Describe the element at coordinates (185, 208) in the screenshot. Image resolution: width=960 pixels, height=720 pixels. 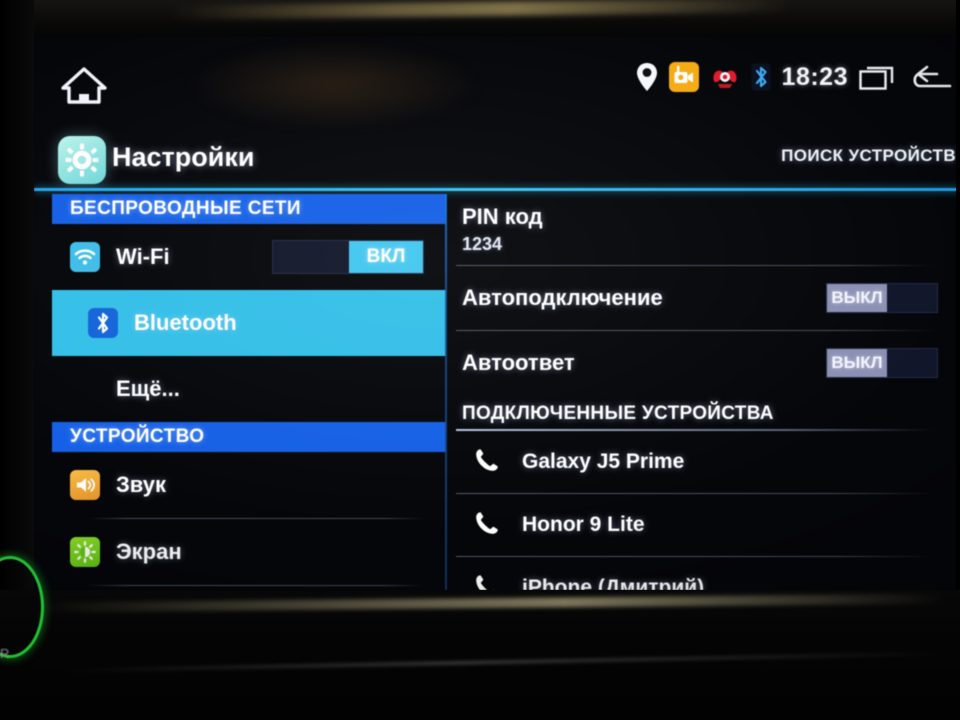
I see `section-header-wireless-label: БЕСПРОВОДНЫЕ СЕТИ` at that location.